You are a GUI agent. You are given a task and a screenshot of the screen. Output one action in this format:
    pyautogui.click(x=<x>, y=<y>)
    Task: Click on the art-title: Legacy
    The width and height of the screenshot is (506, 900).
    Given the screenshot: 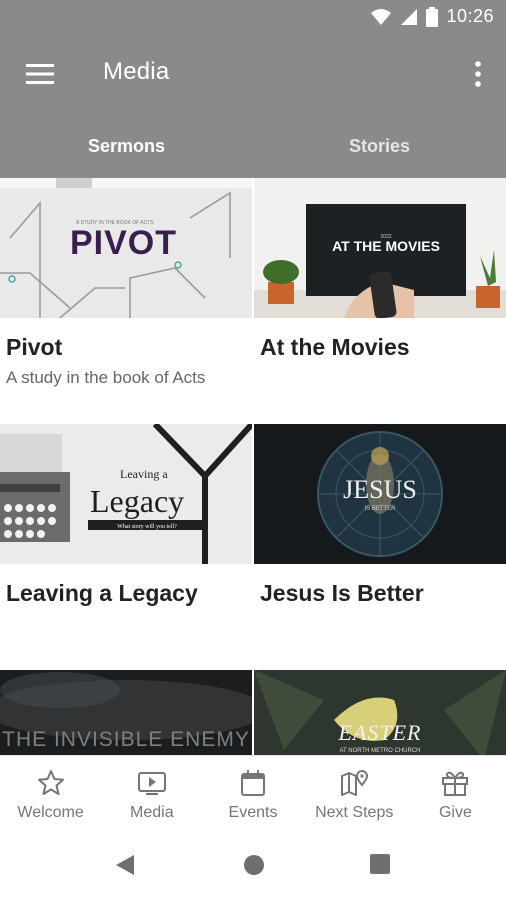 What is the action you would take?
    pyautogui.click(x=137, y=501)
    